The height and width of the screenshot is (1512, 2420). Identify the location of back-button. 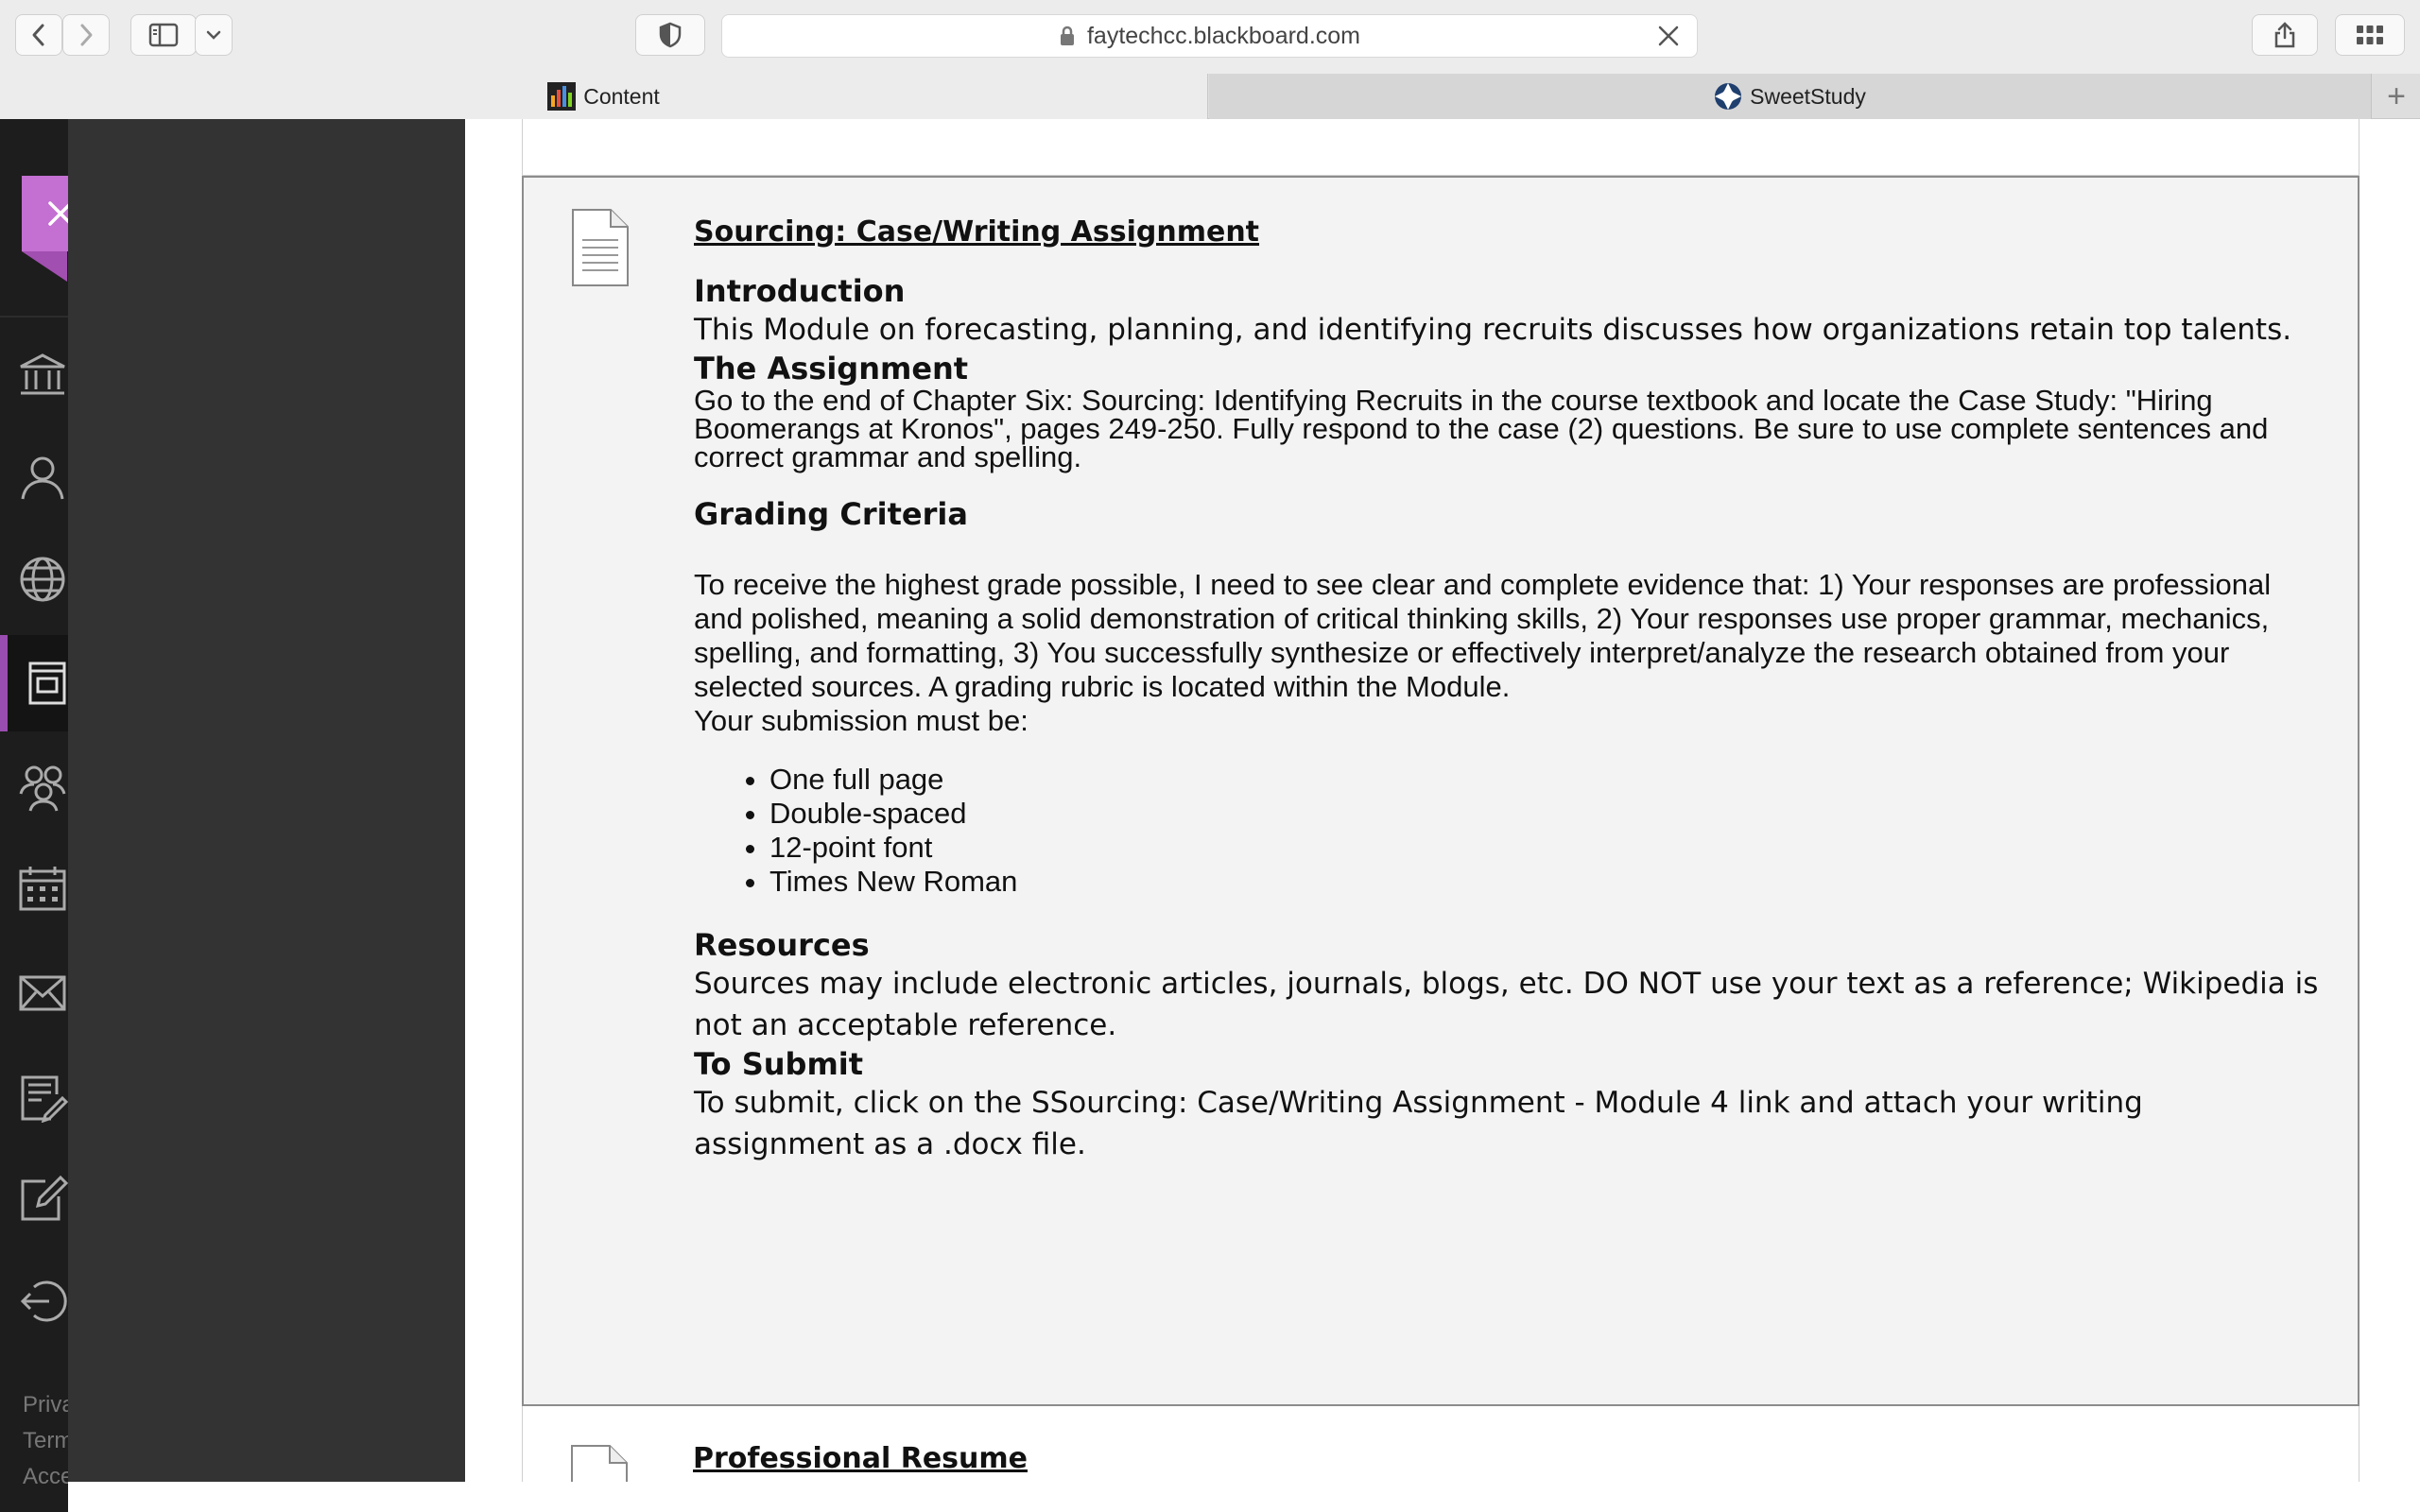
(38, 35).